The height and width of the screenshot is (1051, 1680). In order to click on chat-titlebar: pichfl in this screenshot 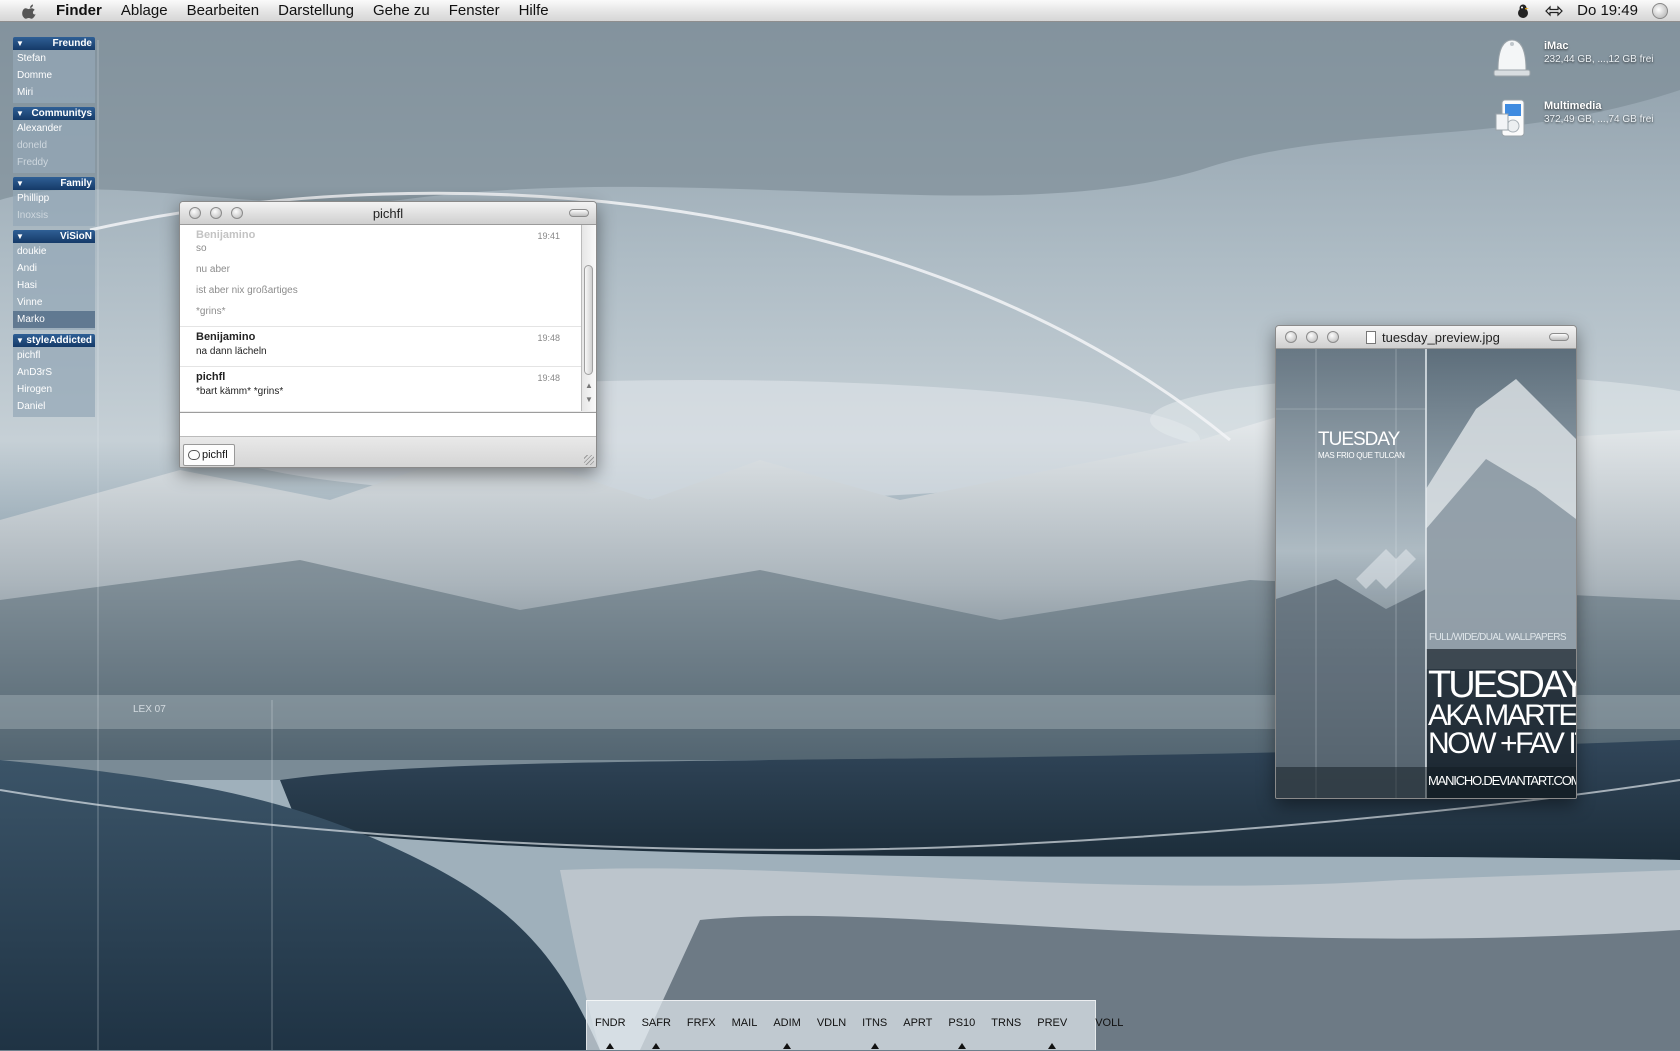, I will do `click(388, 213)`.